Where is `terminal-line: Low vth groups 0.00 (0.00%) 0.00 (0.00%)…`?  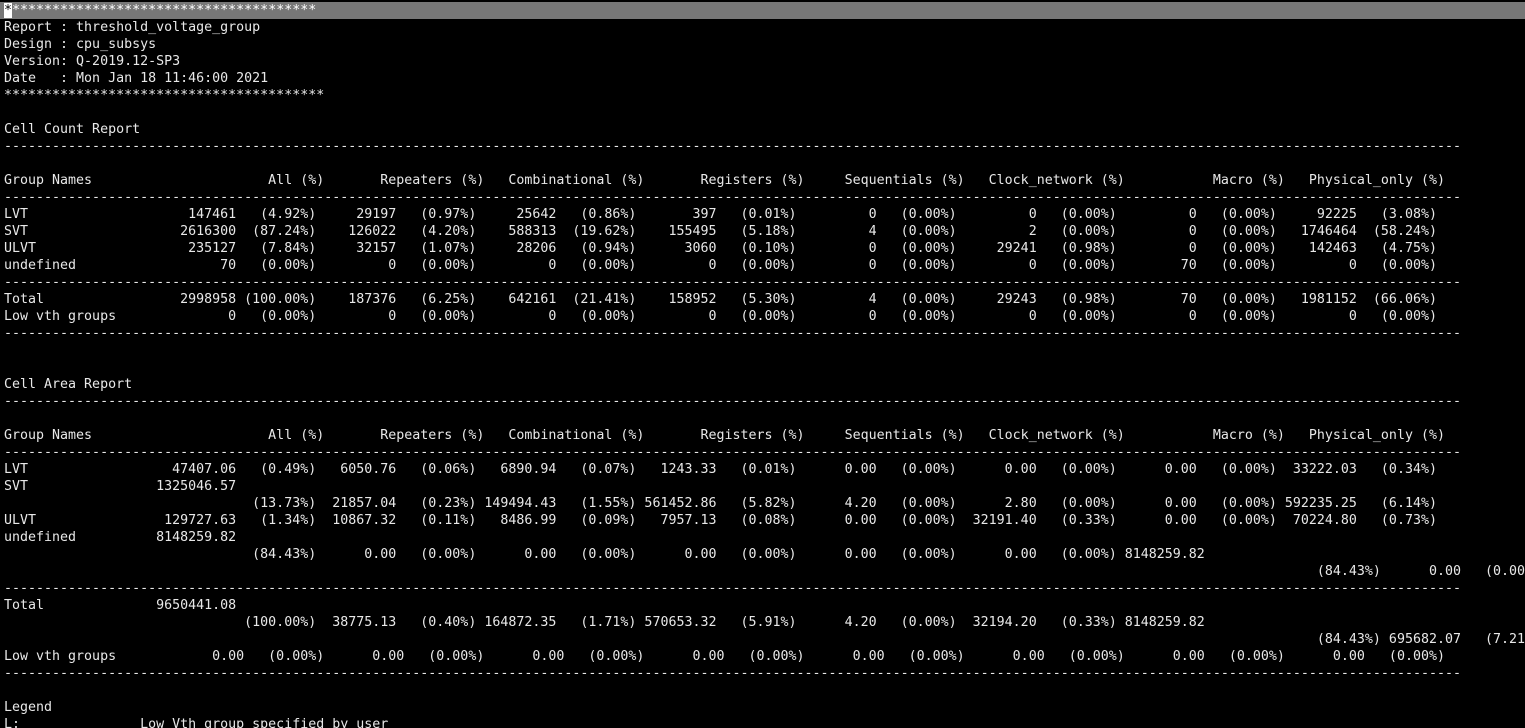
terminal-line: Low vth groups 0.00 (0.00%) 0.00 (0.00%)… is located at coordinates (724, 656).